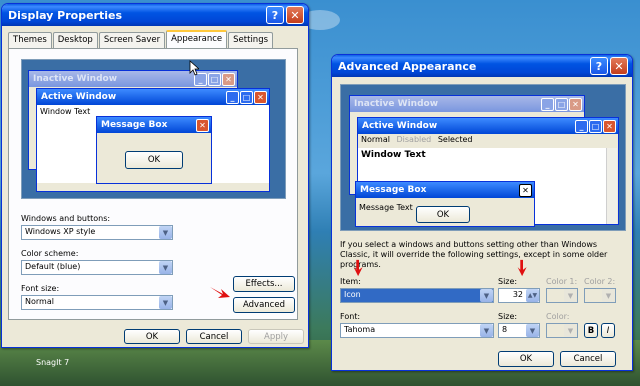 Image resolution: width=640 pixels, height=386 pixels. Describe the element at coordinates (350, 281) in the screenshot. I see `item-label: Item:` at that location.